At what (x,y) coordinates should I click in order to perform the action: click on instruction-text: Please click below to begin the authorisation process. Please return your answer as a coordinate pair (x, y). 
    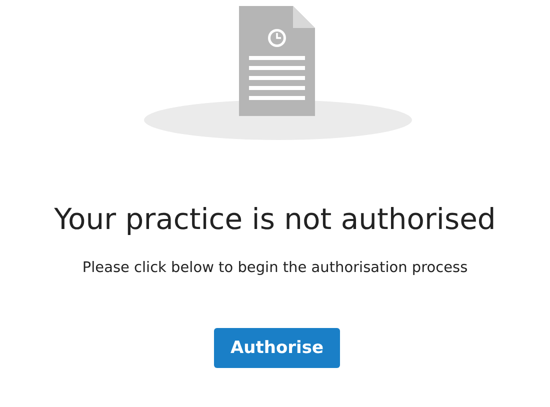
    Looking at the image, I should click on (275, 268).